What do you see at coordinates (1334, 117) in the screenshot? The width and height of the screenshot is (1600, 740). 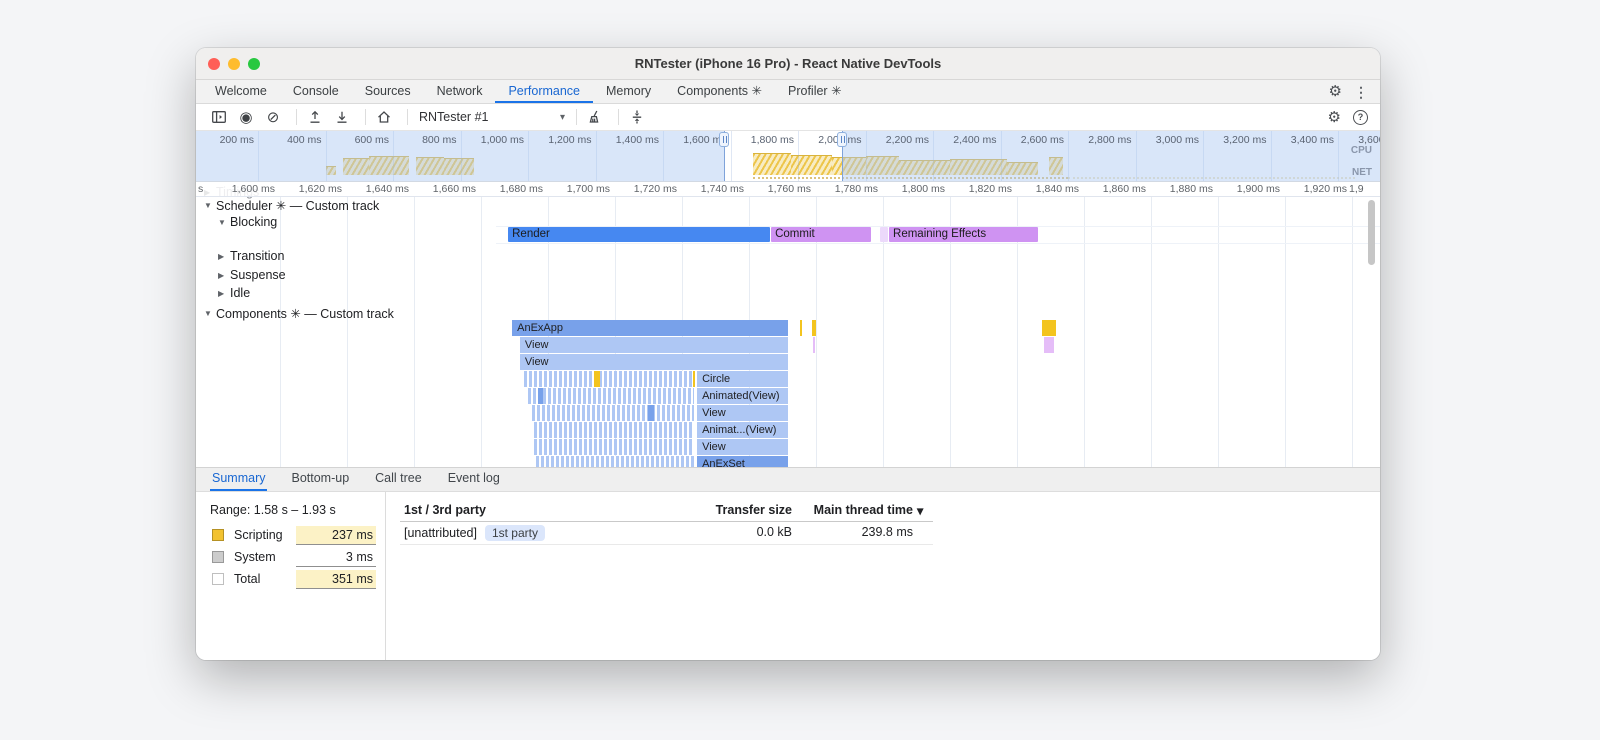 I see `capture-settings-gear-icon: ⚙` at bounding box center [1334, 117].